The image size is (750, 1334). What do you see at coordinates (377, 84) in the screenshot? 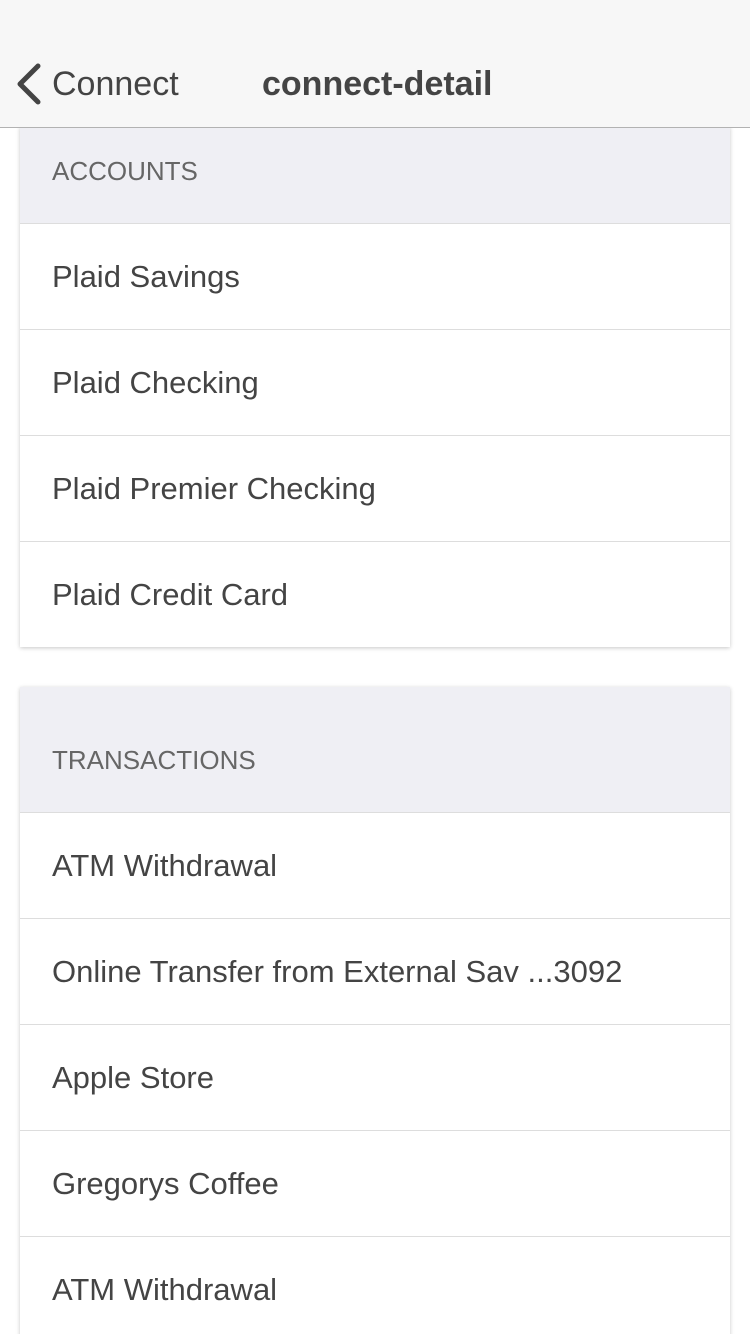
I see `page-title: connect-detail` at bounding box center [377, 84].